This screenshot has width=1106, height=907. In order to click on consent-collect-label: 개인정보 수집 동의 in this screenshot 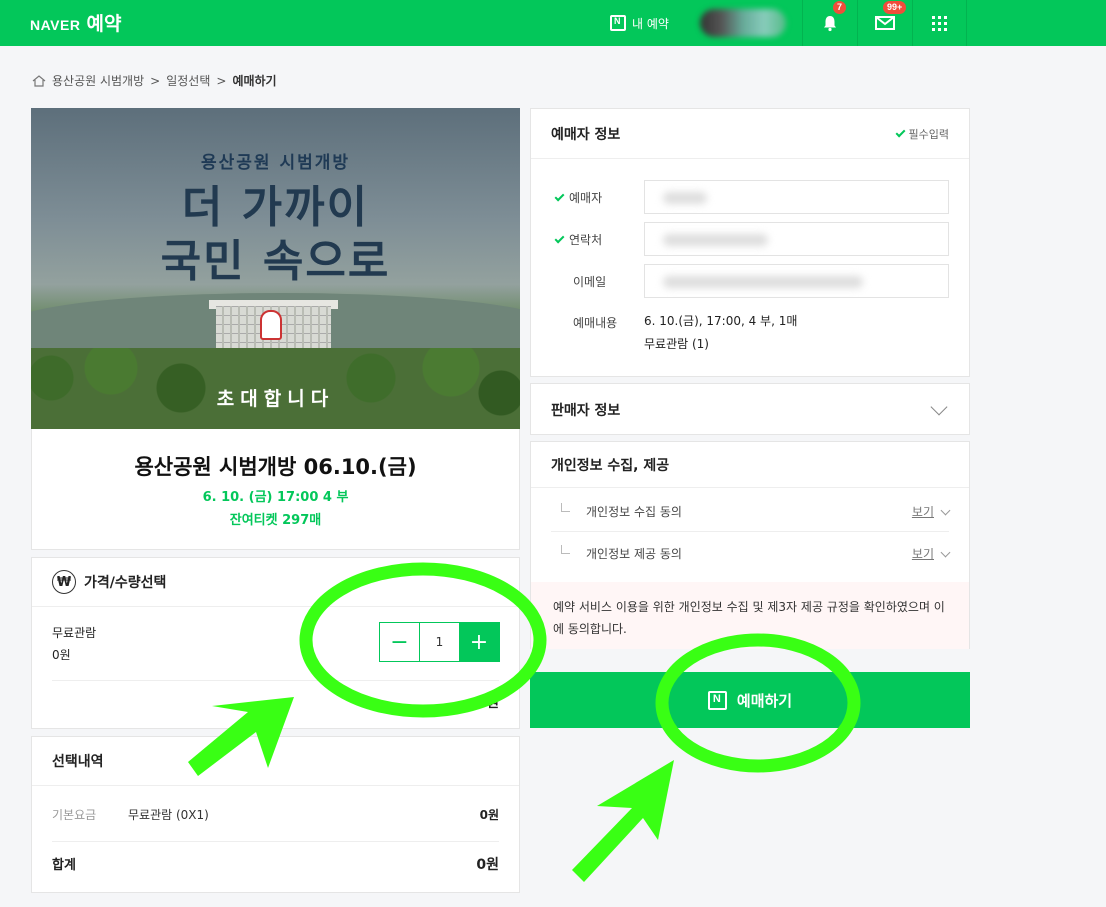, I will do `click(634, 512)`.